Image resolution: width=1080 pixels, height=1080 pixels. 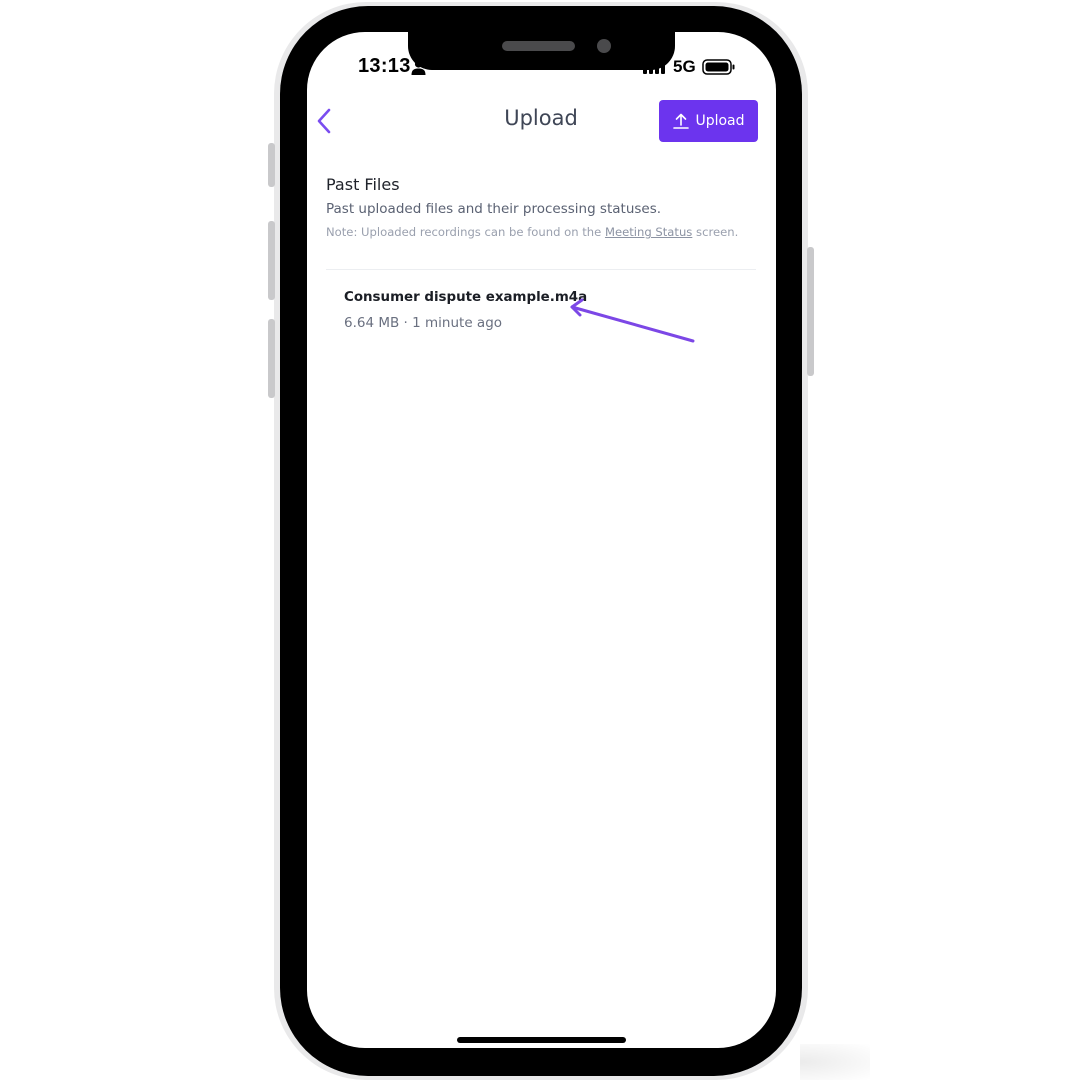 I want to click on phone-shadow, so click(x=835, y=1062).